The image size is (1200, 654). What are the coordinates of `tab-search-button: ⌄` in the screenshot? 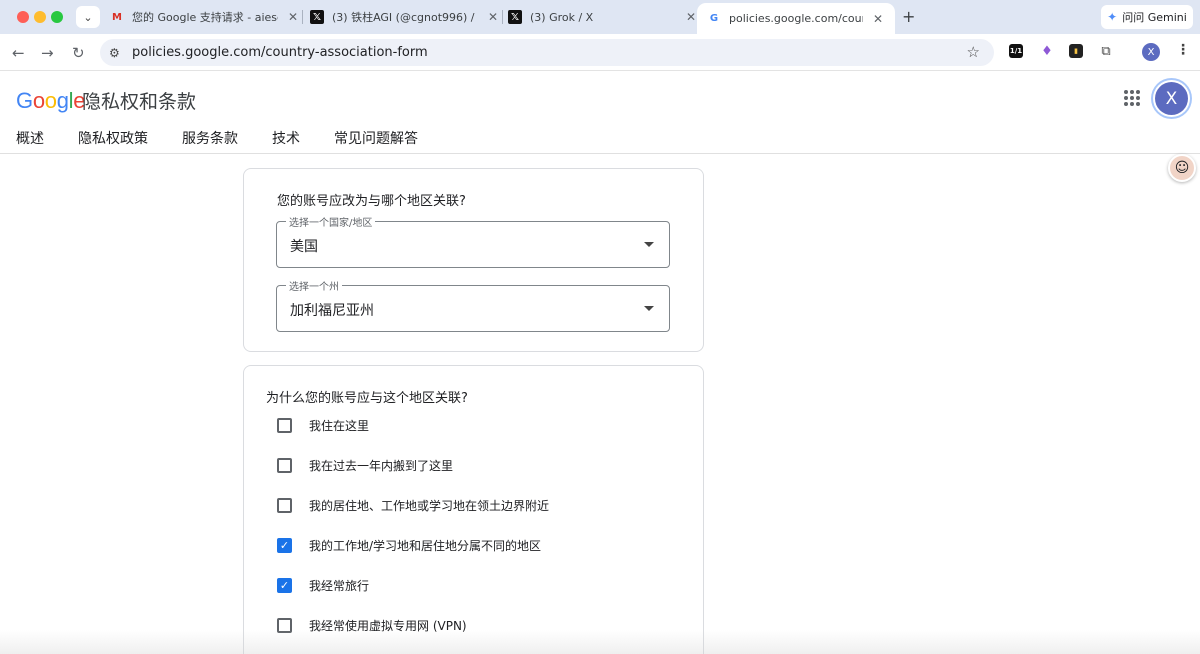 It's located at (88, 17).